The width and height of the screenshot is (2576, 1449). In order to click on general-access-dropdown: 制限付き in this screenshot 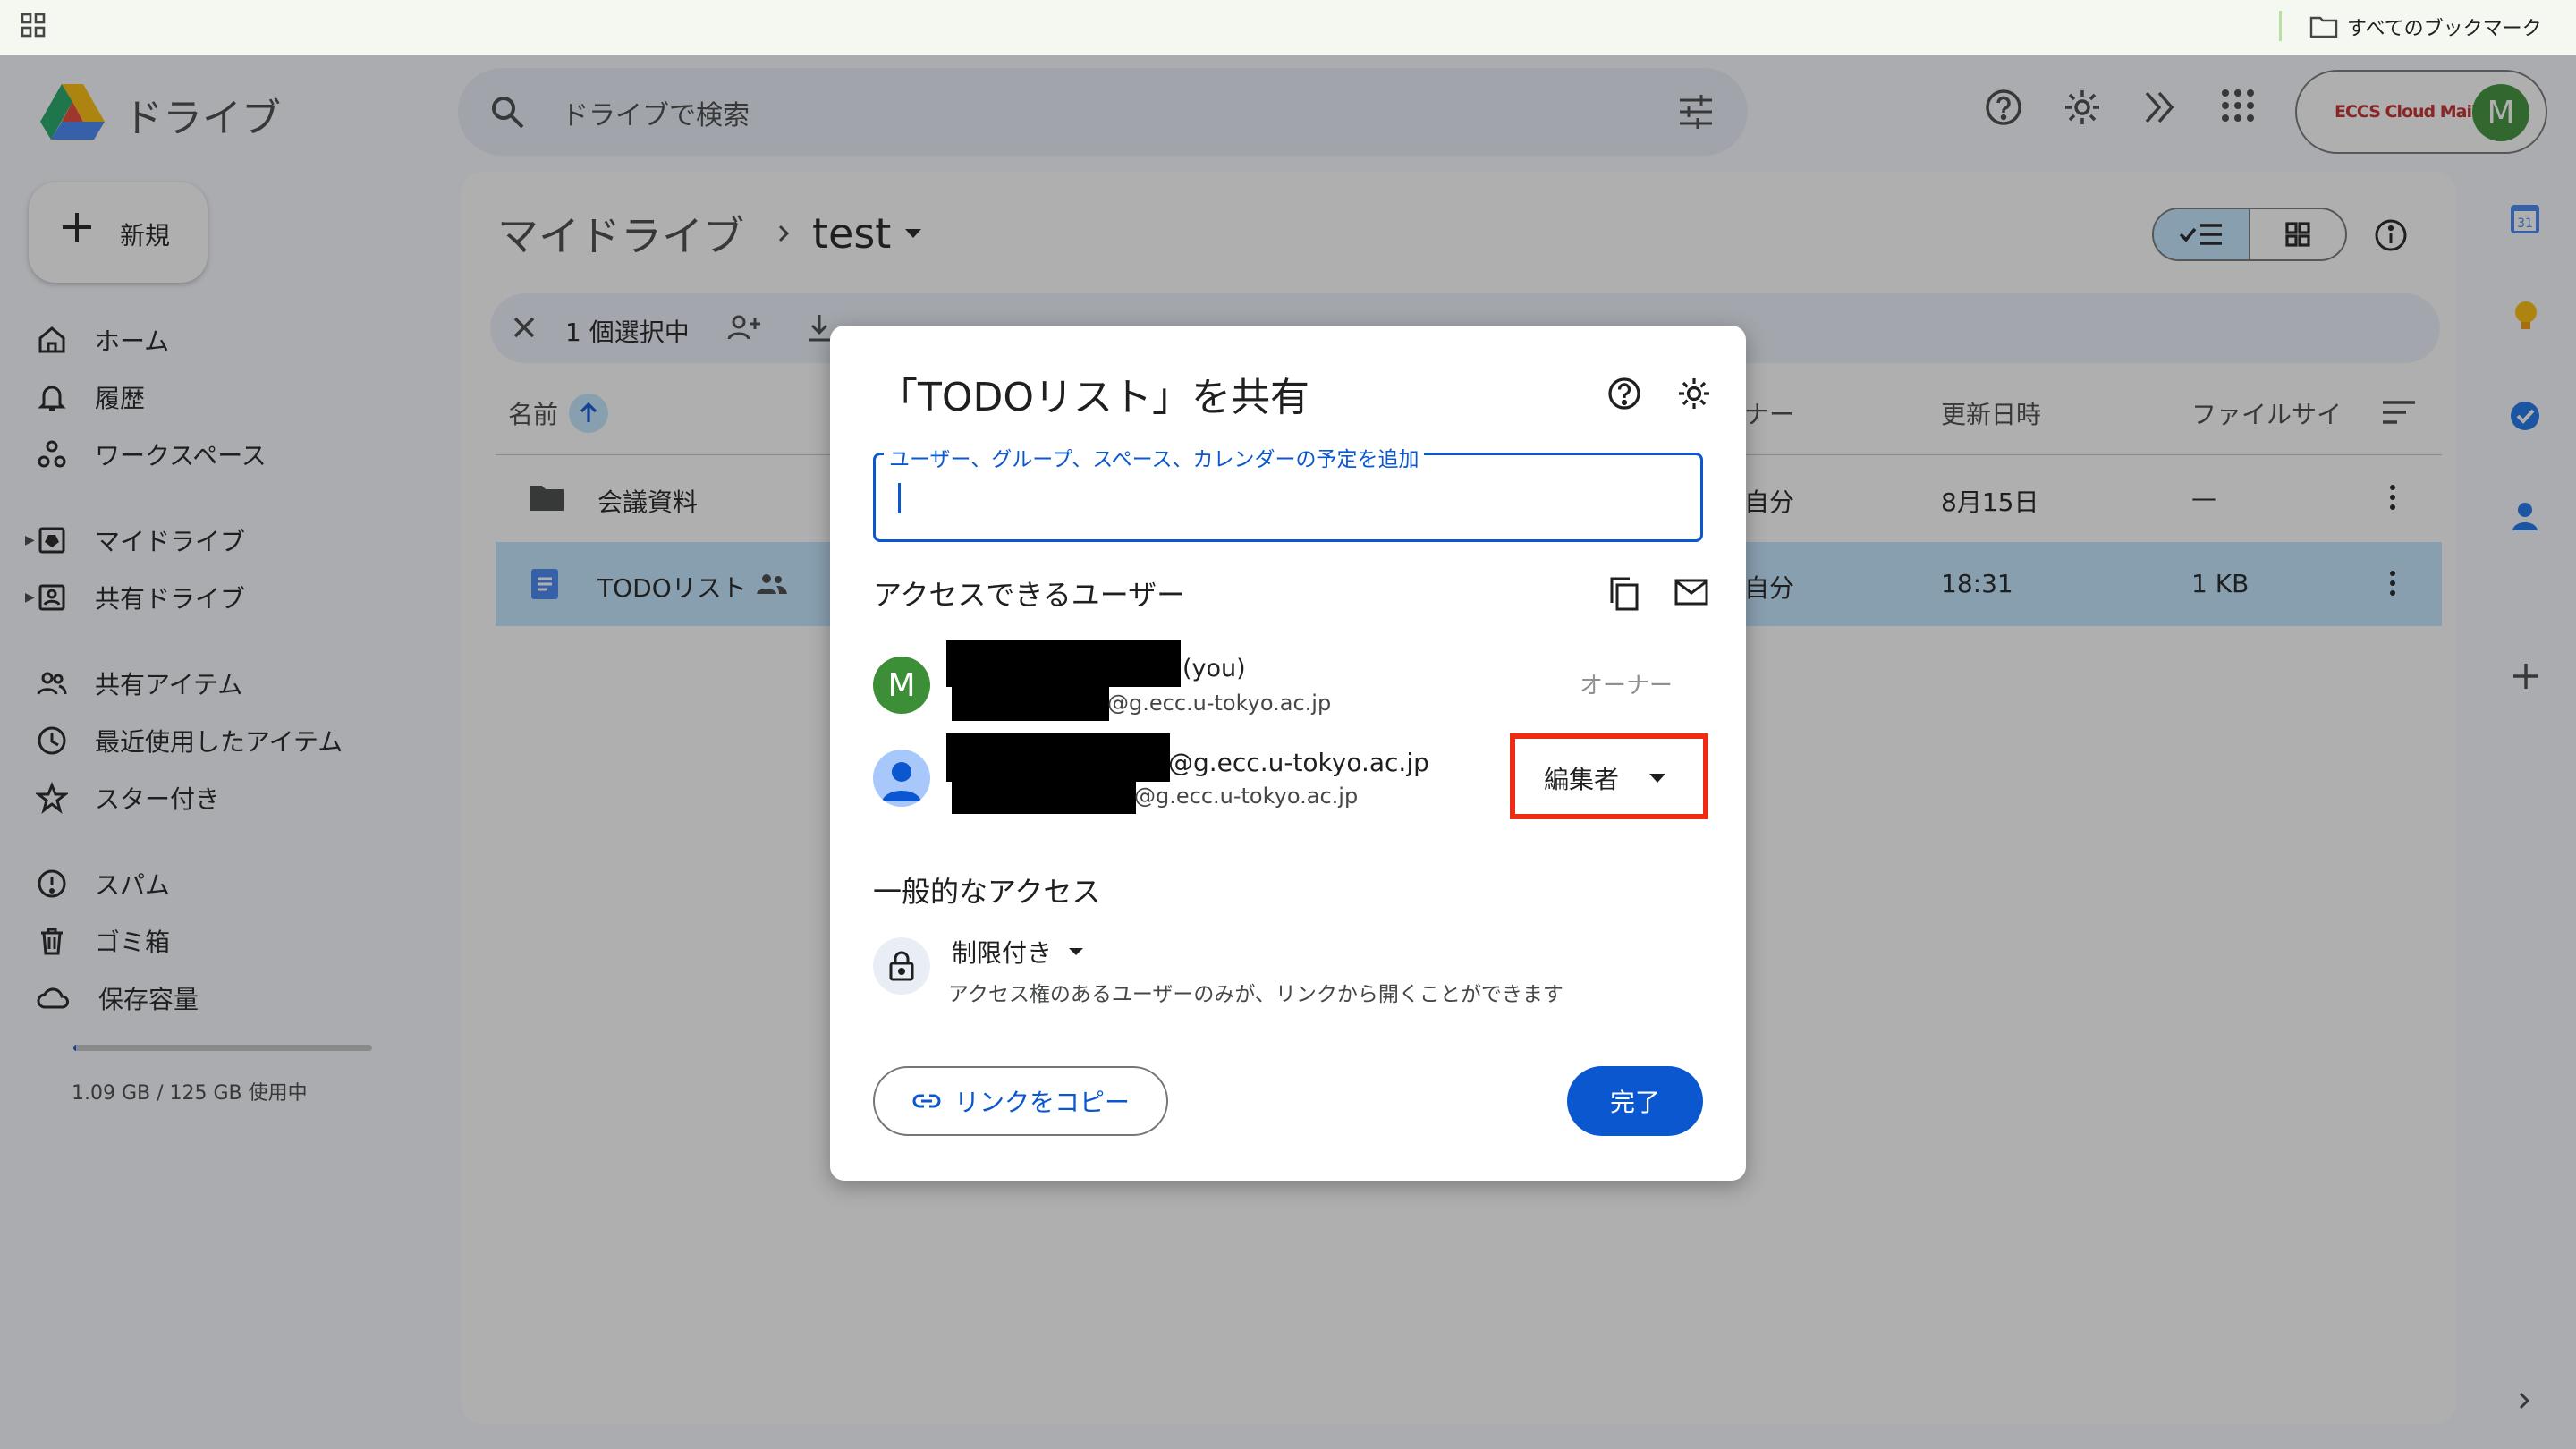, I will do `click(1018, 952)`.